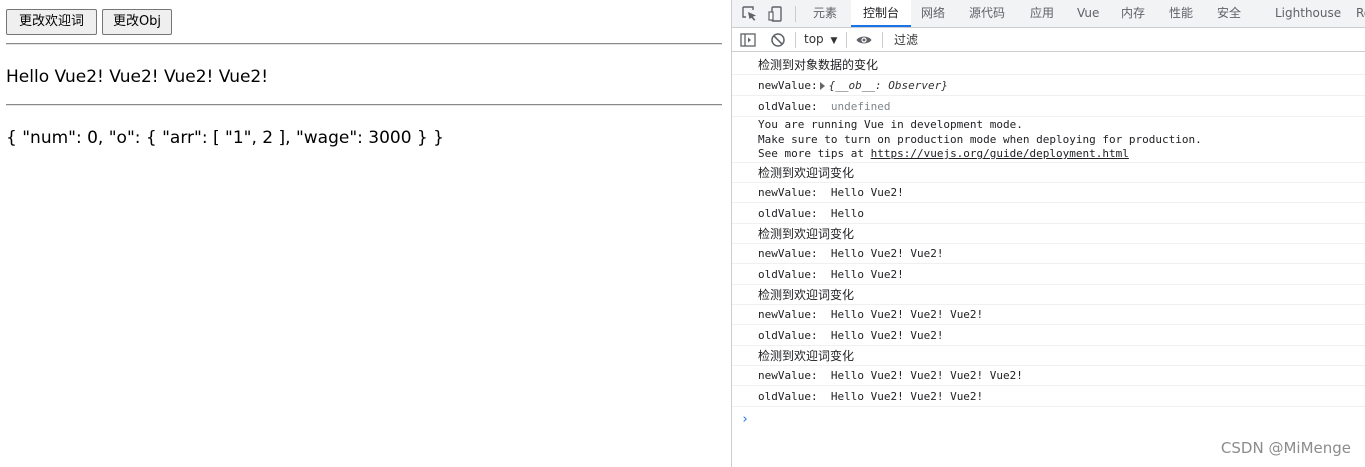 The height and width of the screenshot is (467, 1365). Describe the element at coordinates (1048, 193) in the screenshot. I see `log-entry: newValue: Hello Vue2!` at that location.